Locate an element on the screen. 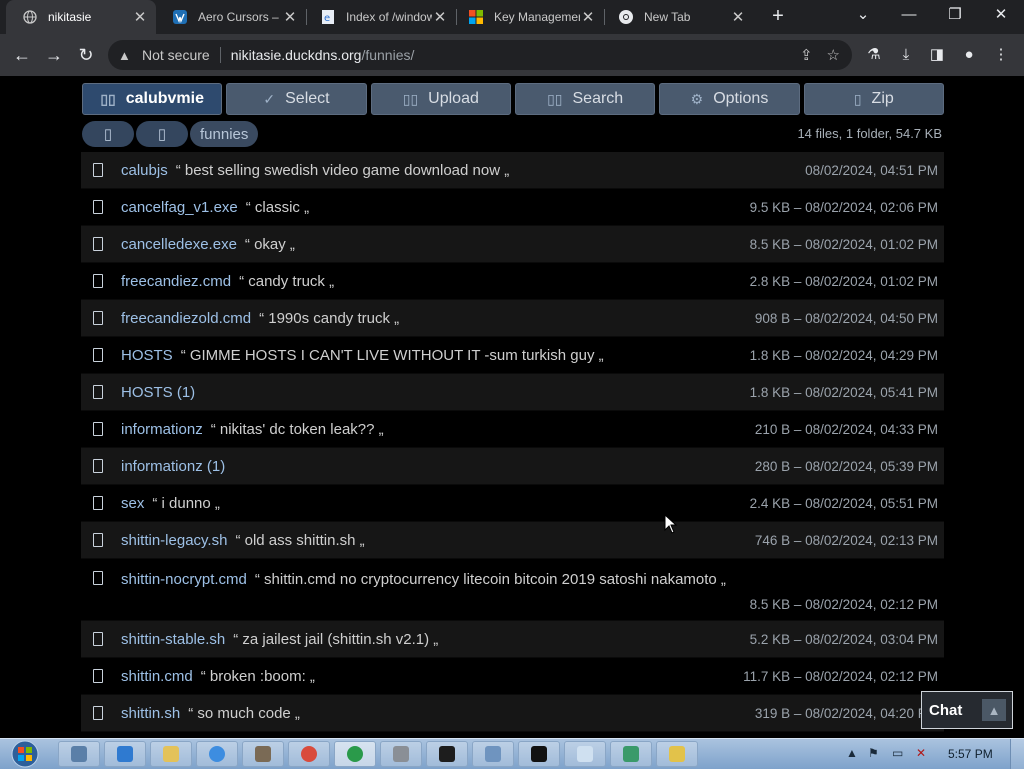  file-name-link: shittin-stable.sh is located at coordinates (173, 639).